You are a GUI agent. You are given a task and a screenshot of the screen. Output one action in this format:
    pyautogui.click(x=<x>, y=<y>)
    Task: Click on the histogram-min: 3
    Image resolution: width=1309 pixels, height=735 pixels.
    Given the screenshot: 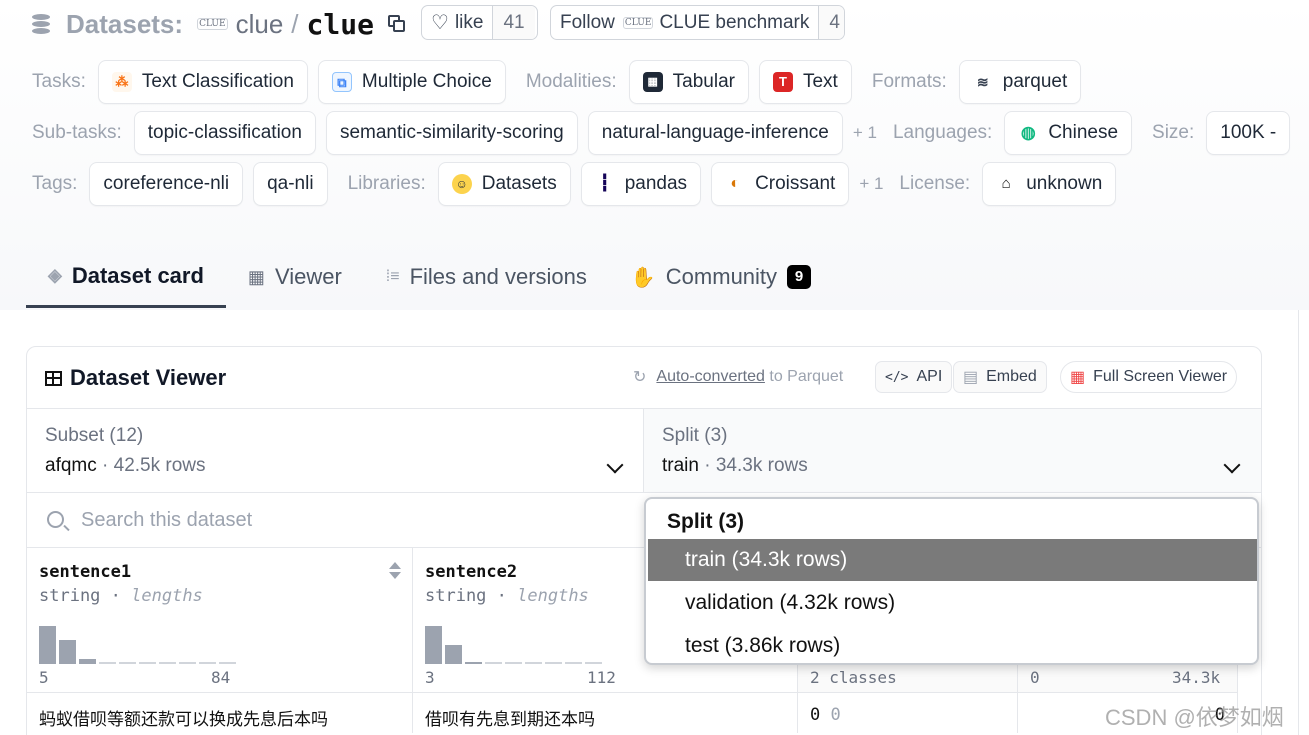 What is the action you would take?
    pyautogui.click(x=430, y=677)
    